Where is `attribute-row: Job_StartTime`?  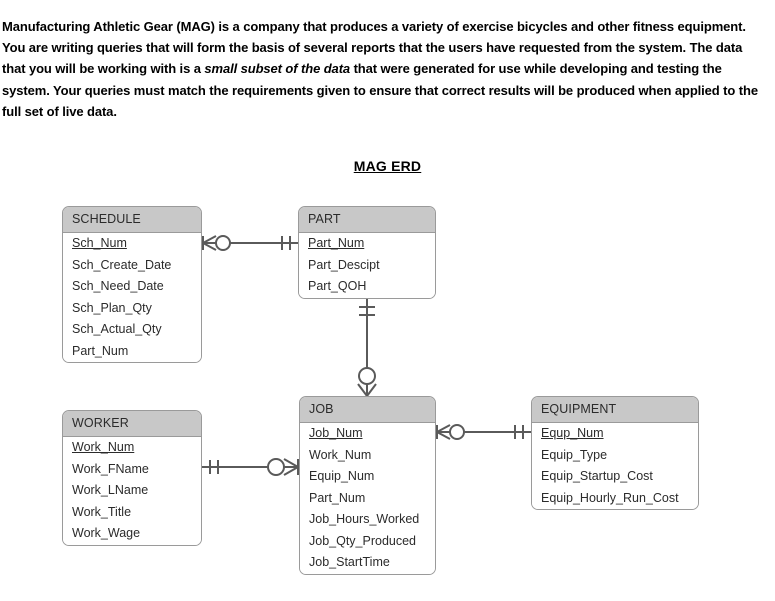 attribute-row: Job_StartTime is located at coordinates (367, 563).